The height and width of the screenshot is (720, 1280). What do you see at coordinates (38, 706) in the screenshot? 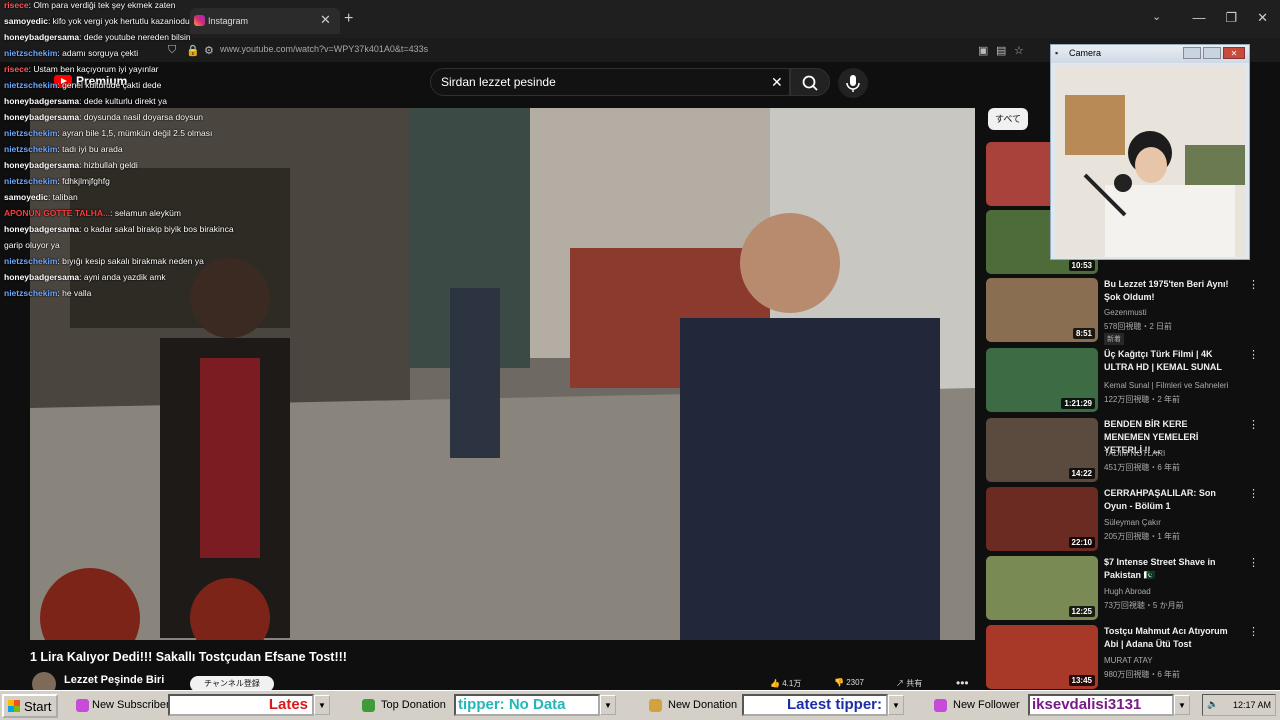
I see `start-label: Start` at bounding box center [38, 706].